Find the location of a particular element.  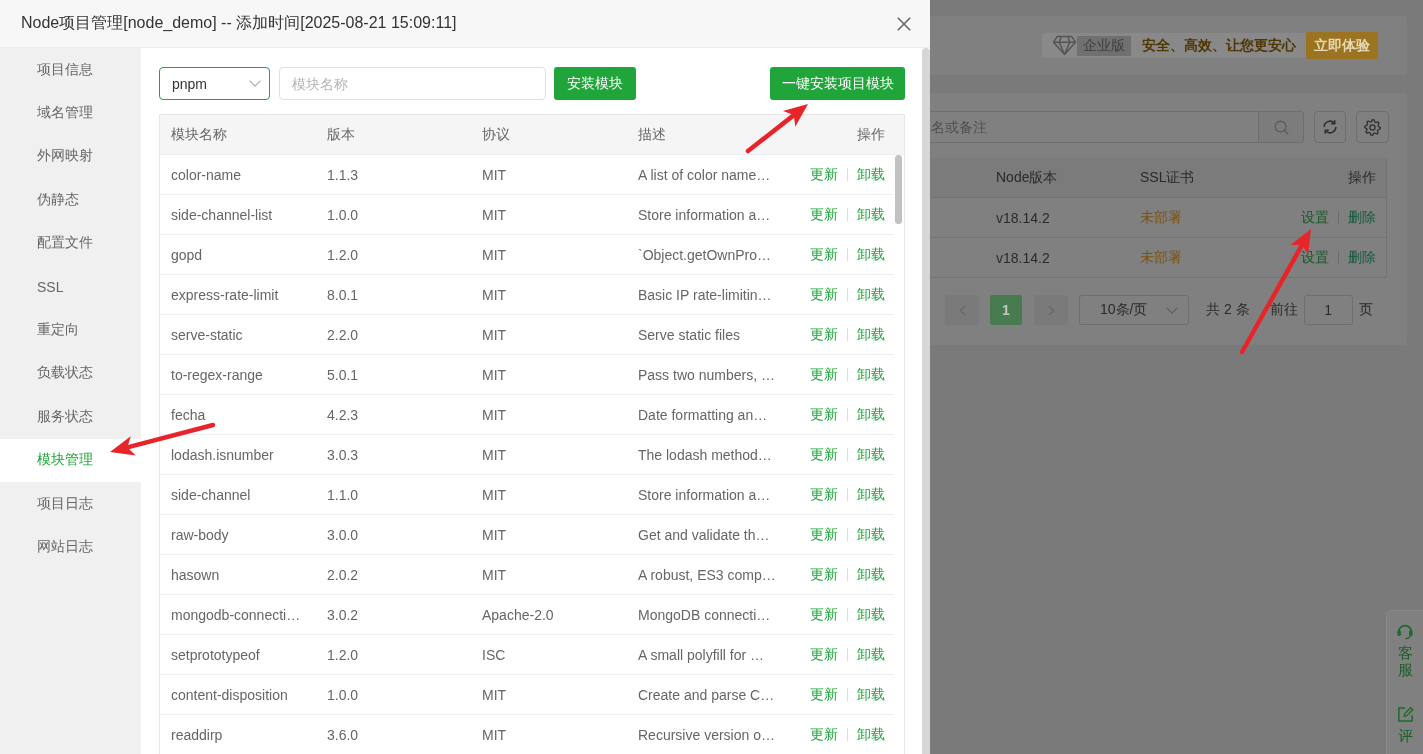

settings-button is located at coordinates (1372, 127).